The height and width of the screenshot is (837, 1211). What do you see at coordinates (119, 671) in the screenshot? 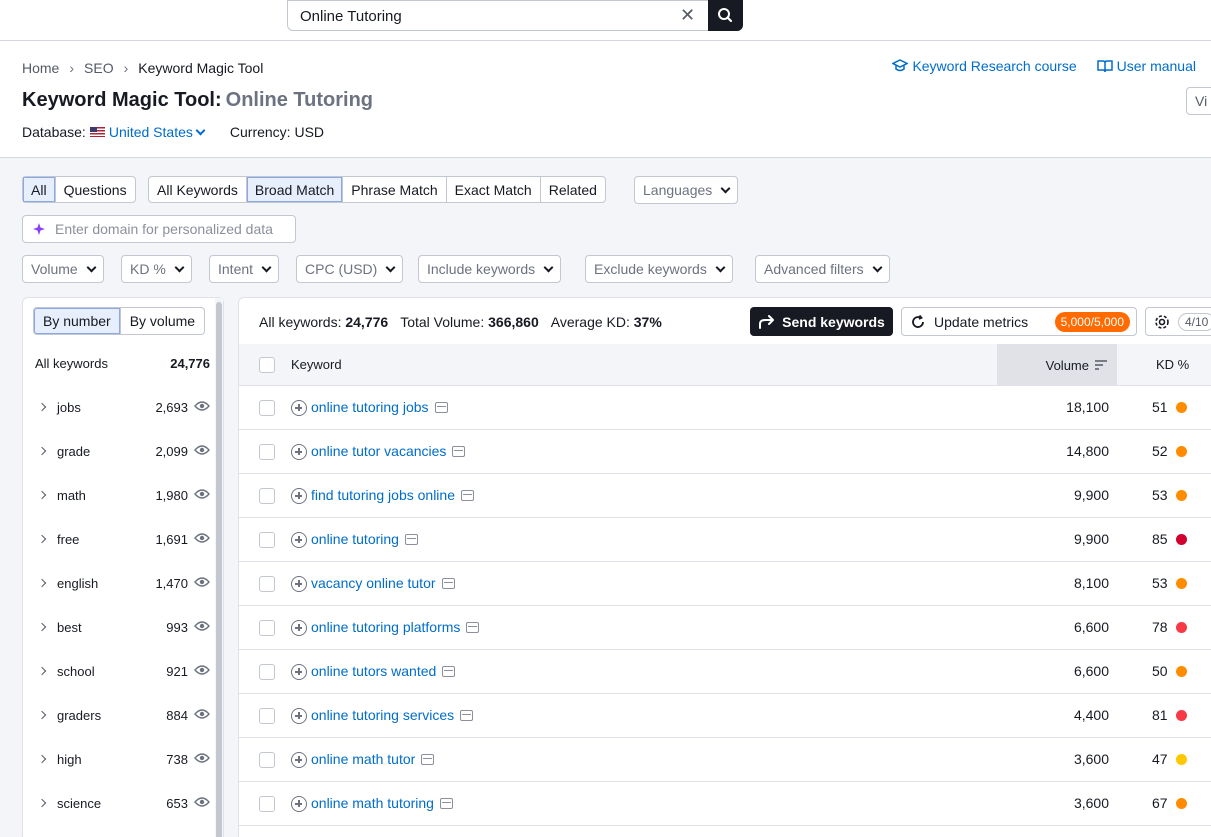
I see `group-item: school 921` at bounding box center [119, 671].